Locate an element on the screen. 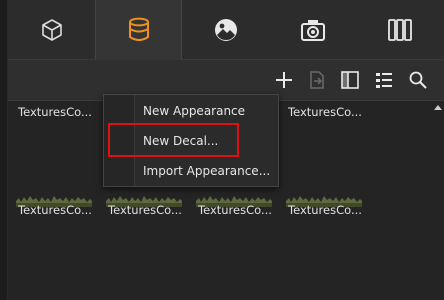 The width and height of the screenshot is (444, 300). panel-toggle-button is located at coordinates (350, 80).